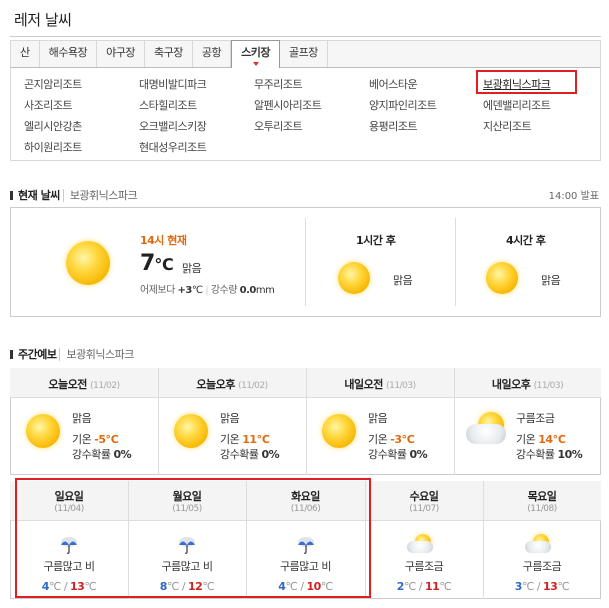  What do you see at coordinates (393, 126) in the screenshot?
I see `resort-link: 용평리조트` at bounding box center [393, 126].